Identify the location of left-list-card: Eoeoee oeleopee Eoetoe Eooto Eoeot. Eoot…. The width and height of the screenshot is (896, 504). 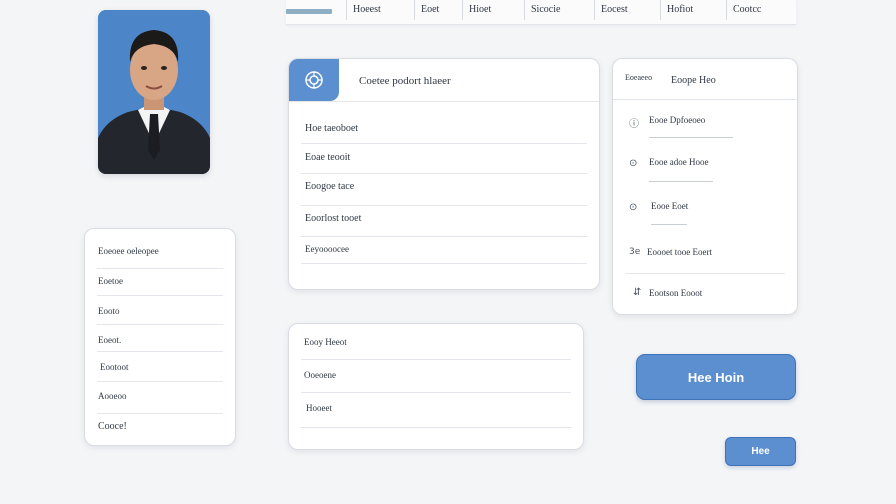
(160, 337).